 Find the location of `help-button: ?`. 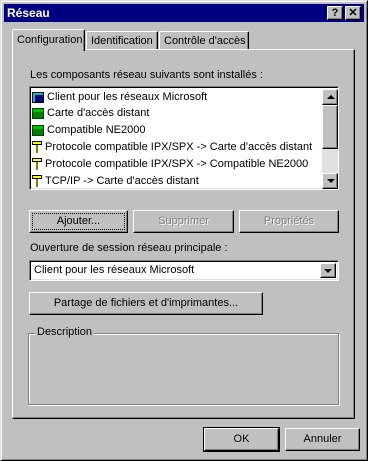

help-button: ? is located at coordinates (335, 13).